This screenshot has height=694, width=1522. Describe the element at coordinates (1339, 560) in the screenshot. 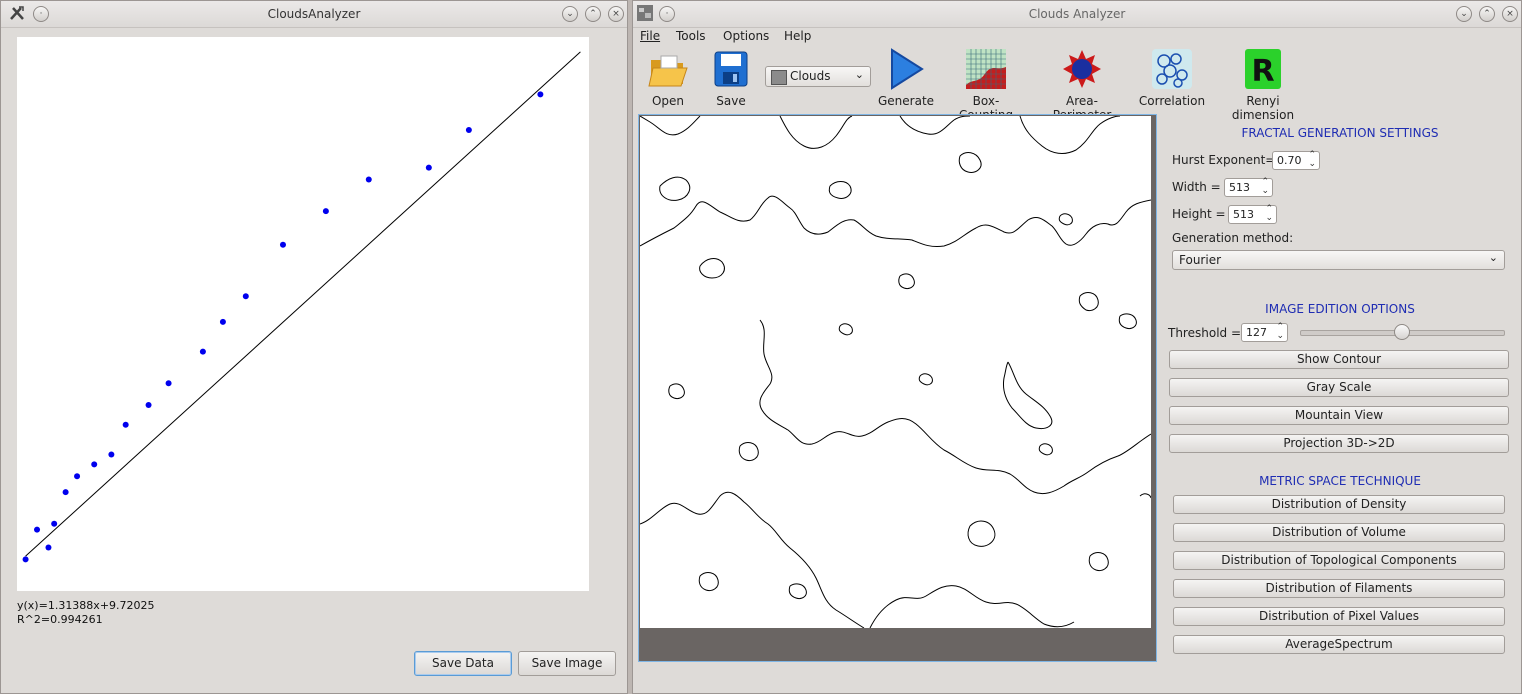

I see `distribution-topological-button: Distribution of Topological Components` at that location.